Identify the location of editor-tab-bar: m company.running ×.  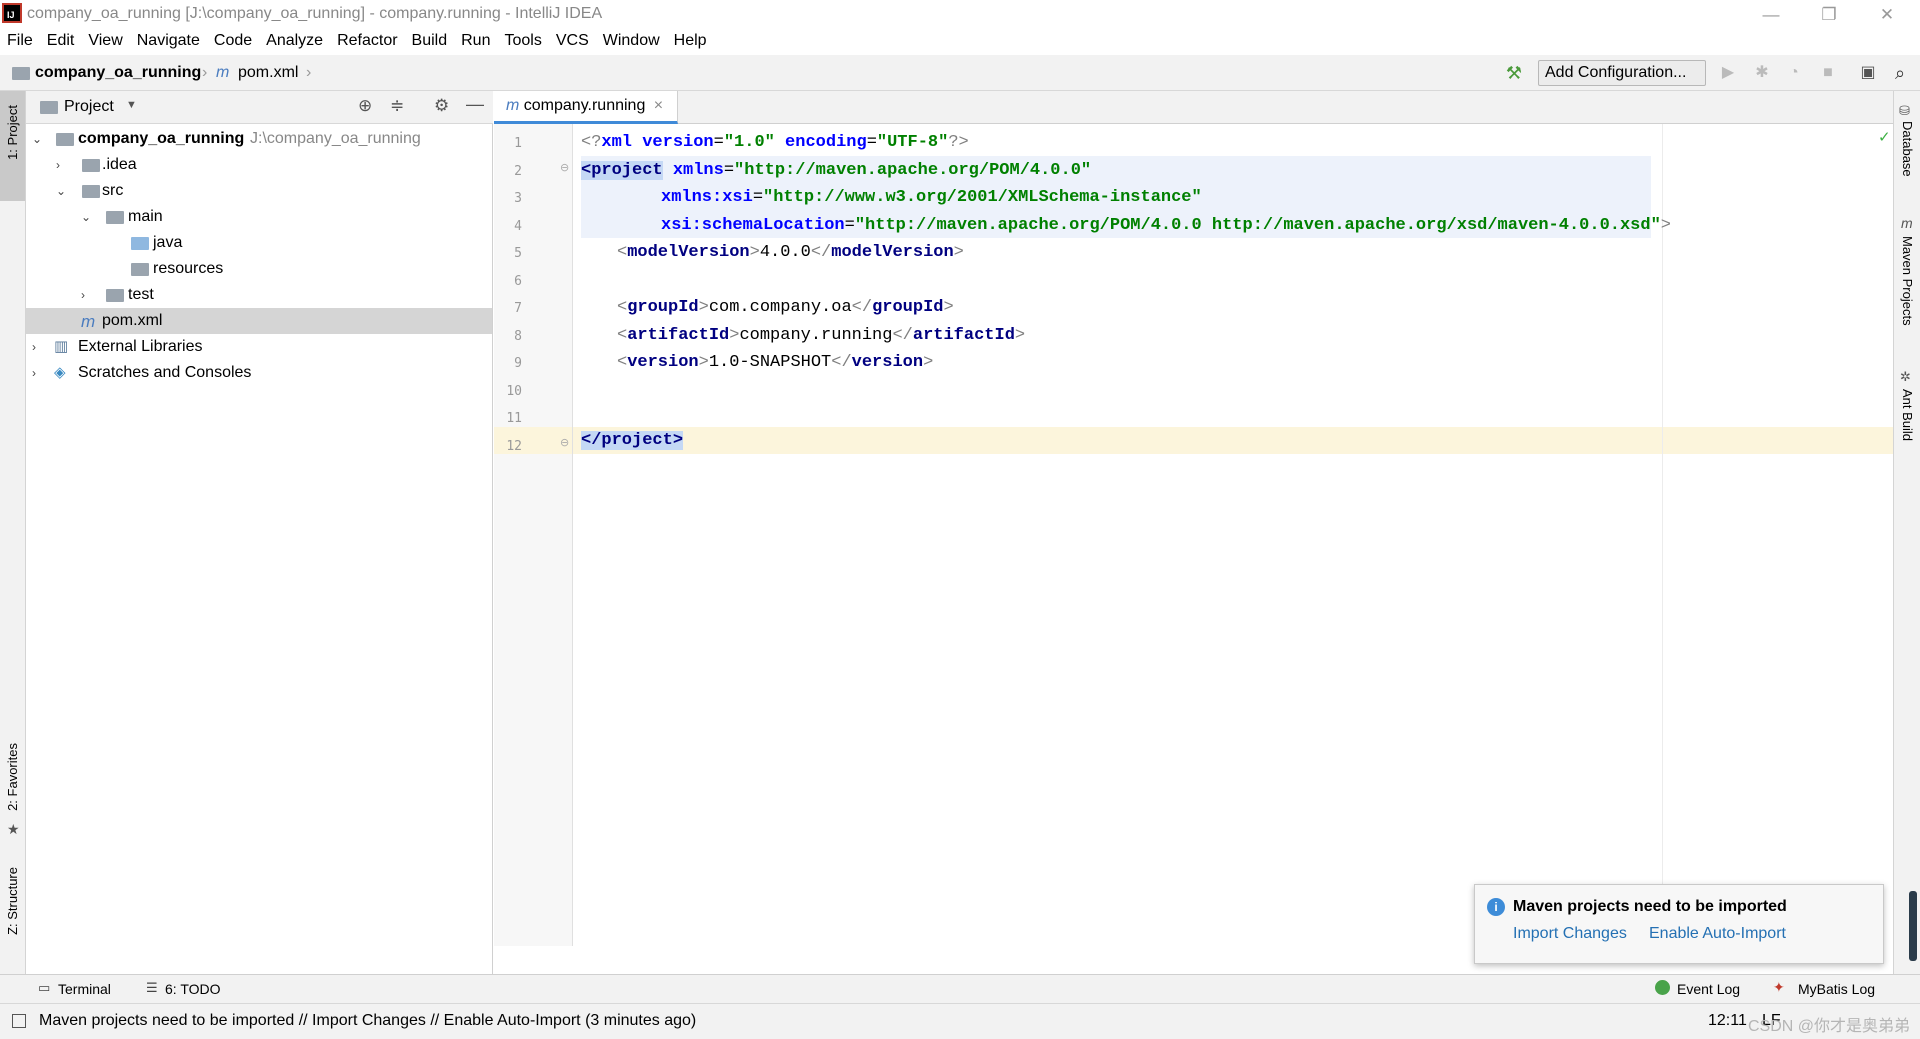
(1193, 107).